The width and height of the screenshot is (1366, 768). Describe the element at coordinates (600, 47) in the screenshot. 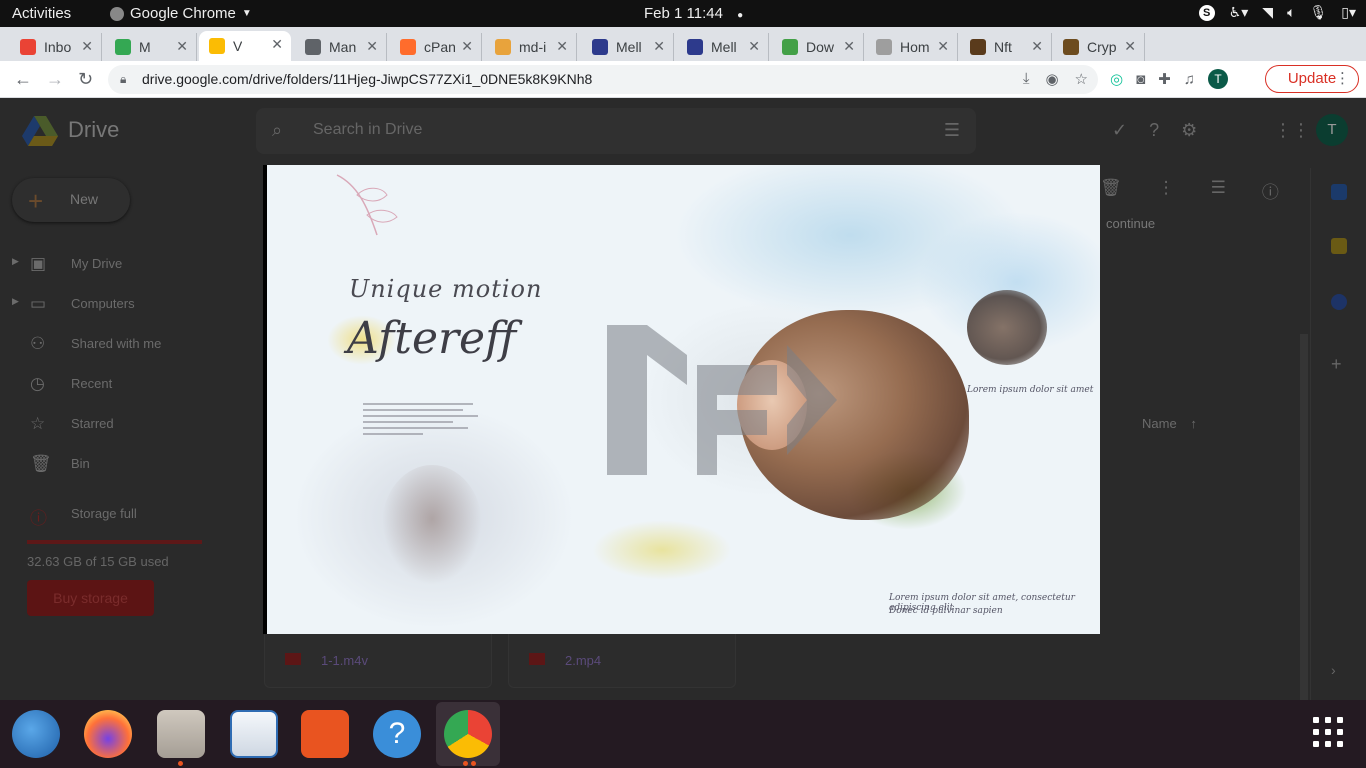

I see `mellow-icon` at that location.